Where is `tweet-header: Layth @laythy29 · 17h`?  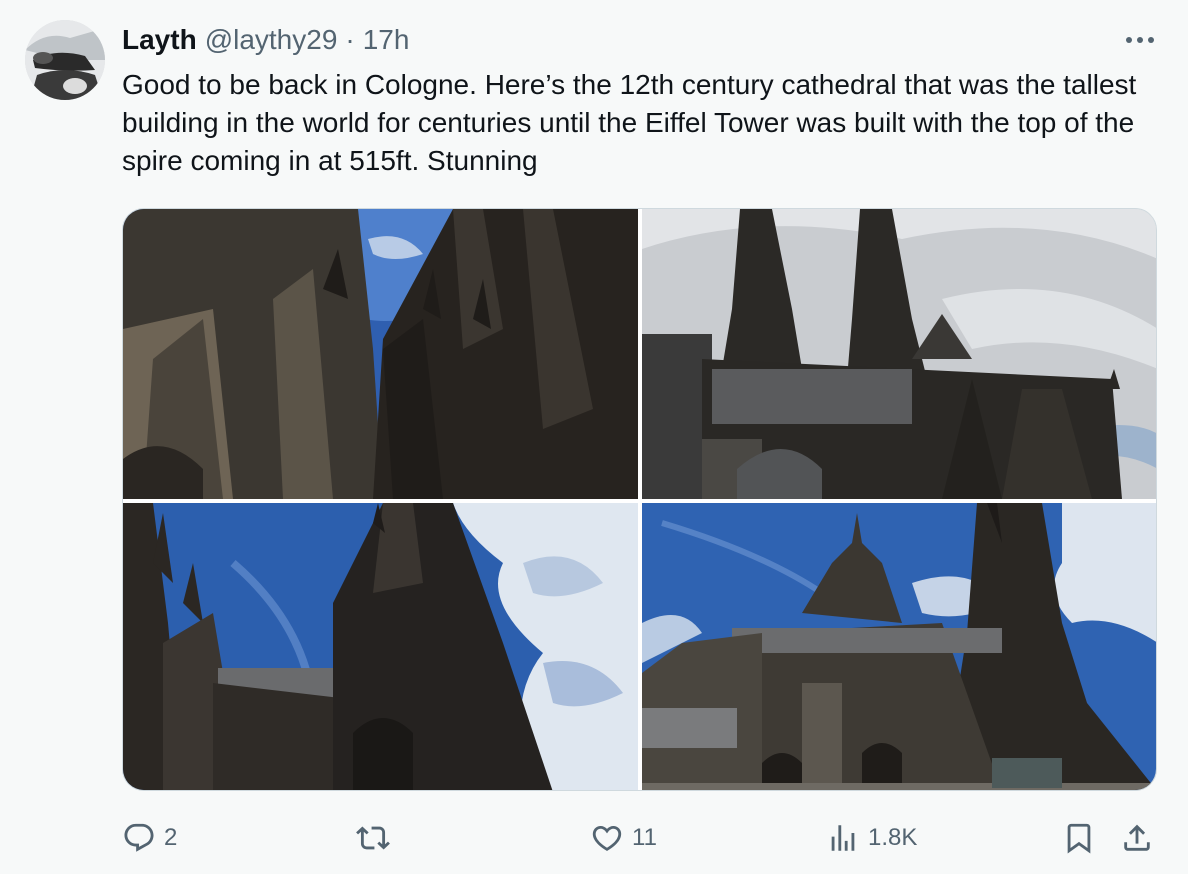 tweet-header: Layth @laythy29 · 17h is located at coordinates (265, 40).